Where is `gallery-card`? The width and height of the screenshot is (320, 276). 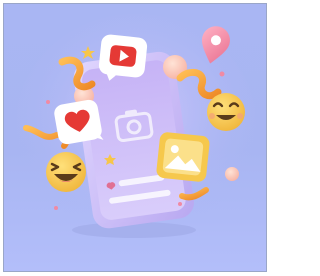 gallery-card is located at coordinates (183, 157).